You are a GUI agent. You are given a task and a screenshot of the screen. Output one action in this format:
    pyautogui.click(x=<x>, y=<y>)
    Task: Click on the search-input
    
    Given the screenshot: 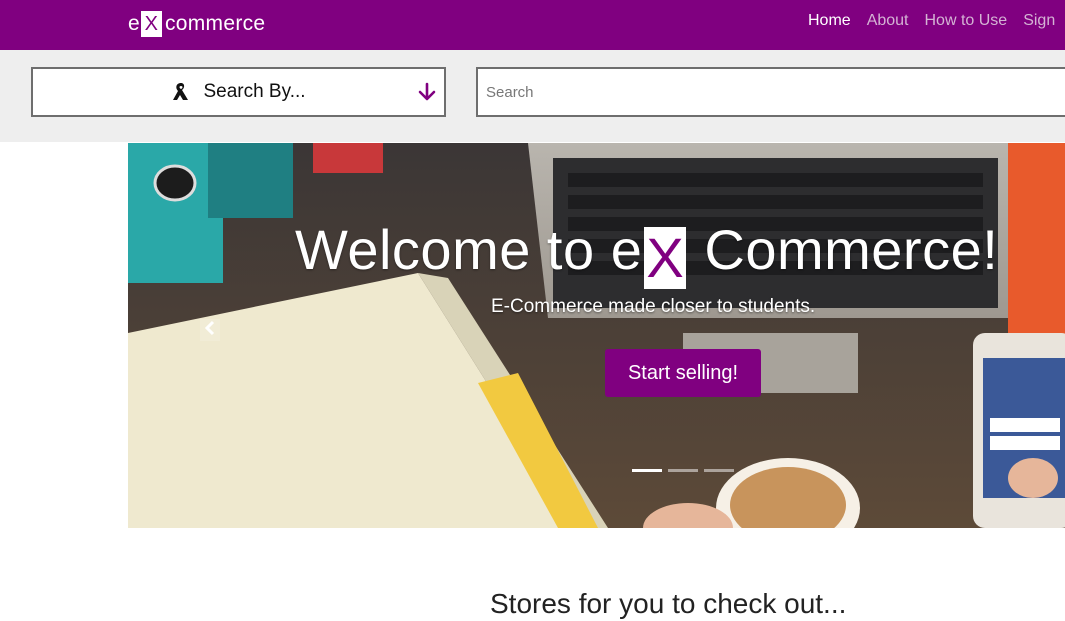 What is the action you would take?
    pyautogui.click(x=770, y=92)
    